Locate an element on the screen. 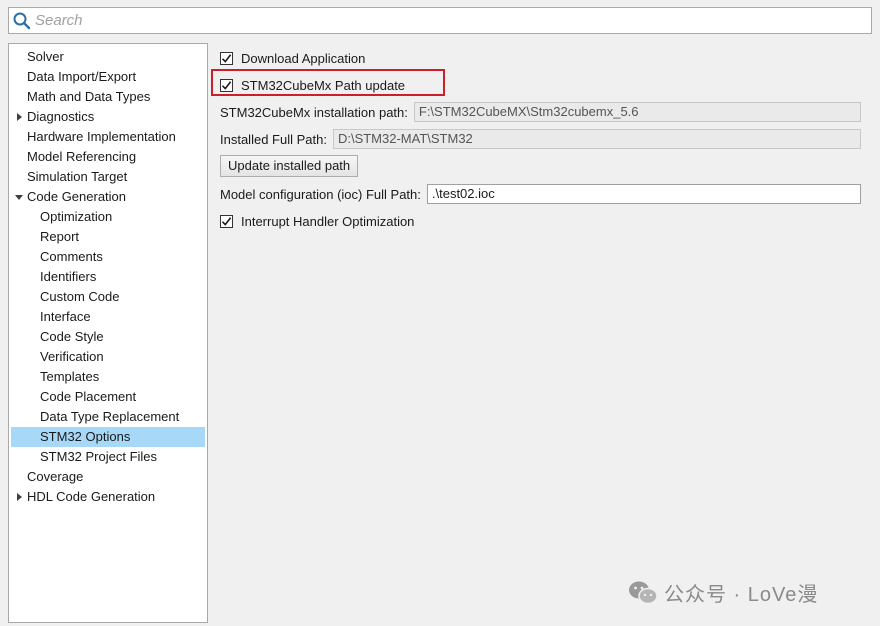 Image resolution: width=880 pixels, height=626 pixels. search-bar is located at coordinates (440, 20).